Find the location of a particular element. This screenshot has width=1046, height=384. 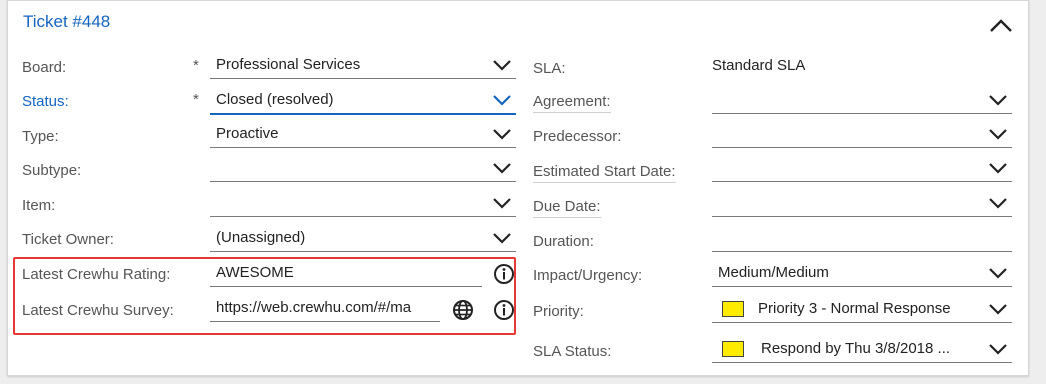

chevron-up-icon is located at coordinates (1001, 25).